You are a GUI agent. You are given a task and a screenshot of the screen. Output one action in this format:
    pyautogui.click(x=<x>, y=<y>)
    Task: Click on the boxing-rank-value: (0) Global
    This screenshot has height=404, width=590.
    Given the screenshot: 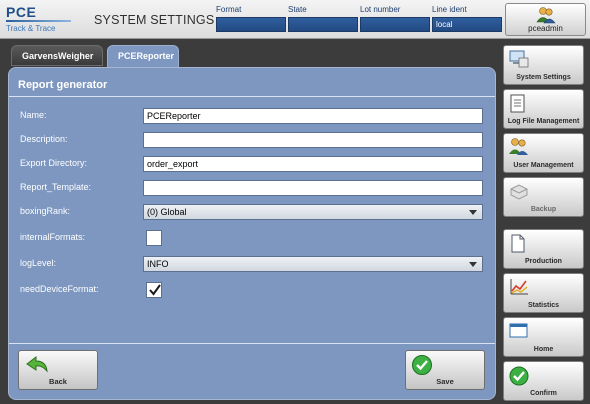 What is the action you would take?
    pyautogui.click(x=167, y=212)
    